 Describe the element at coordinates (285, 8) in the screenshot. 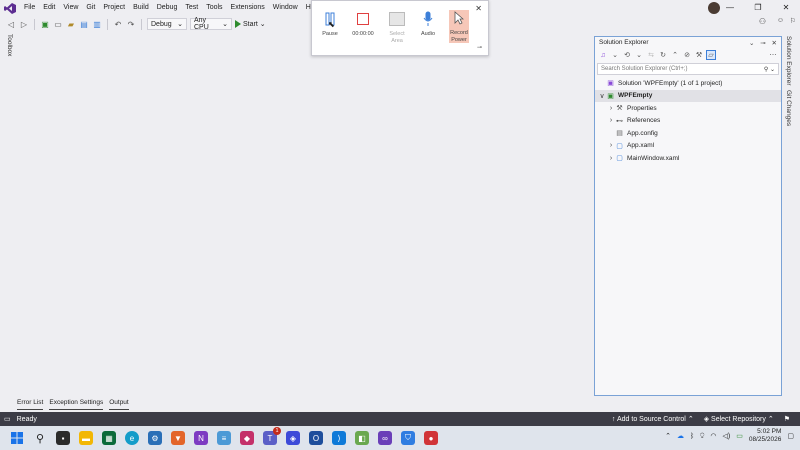

I see `menu-window: Window` at that location.